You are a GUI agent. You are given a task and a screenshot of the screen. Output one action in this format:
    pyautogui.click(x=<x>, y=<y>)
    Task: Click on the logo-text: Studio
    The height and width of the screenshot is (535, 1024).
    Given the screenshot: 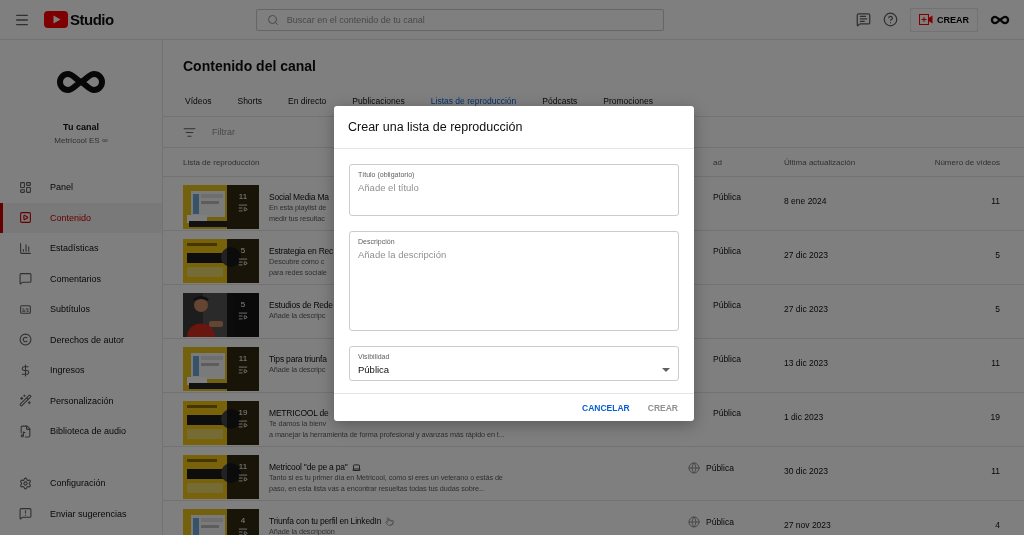 What is the action you would take?
    pyautogui.click(x=92, y=19)
    